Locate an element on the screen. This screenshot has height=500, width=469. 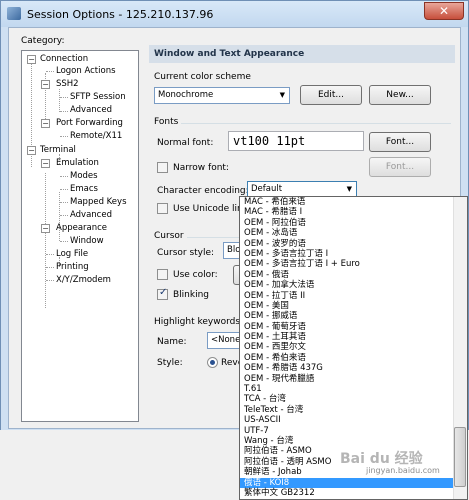
color-scheme-label: Current color scheme is located at coordinates (202, 77).